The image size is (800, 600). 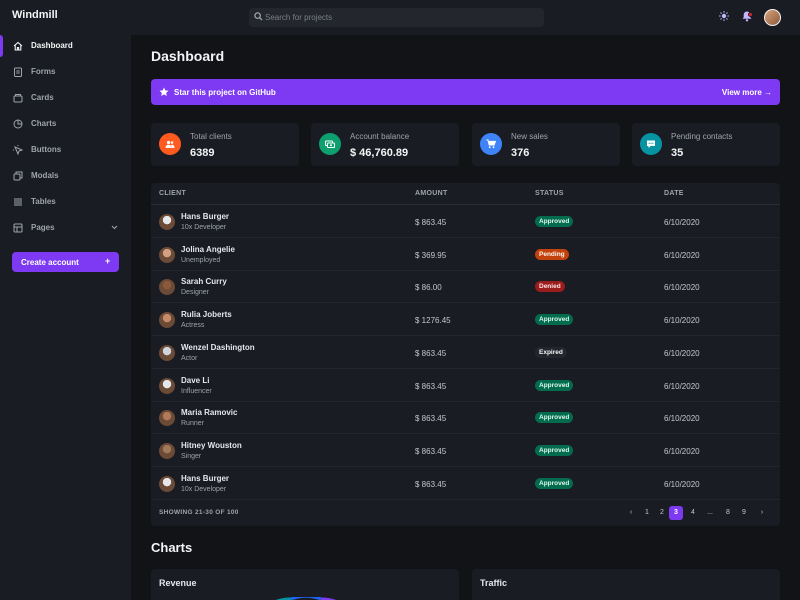 What do you see at coordinates (18, 150) in the screenshot?
I see `buttons-icon` at bounding box center [18, 150].